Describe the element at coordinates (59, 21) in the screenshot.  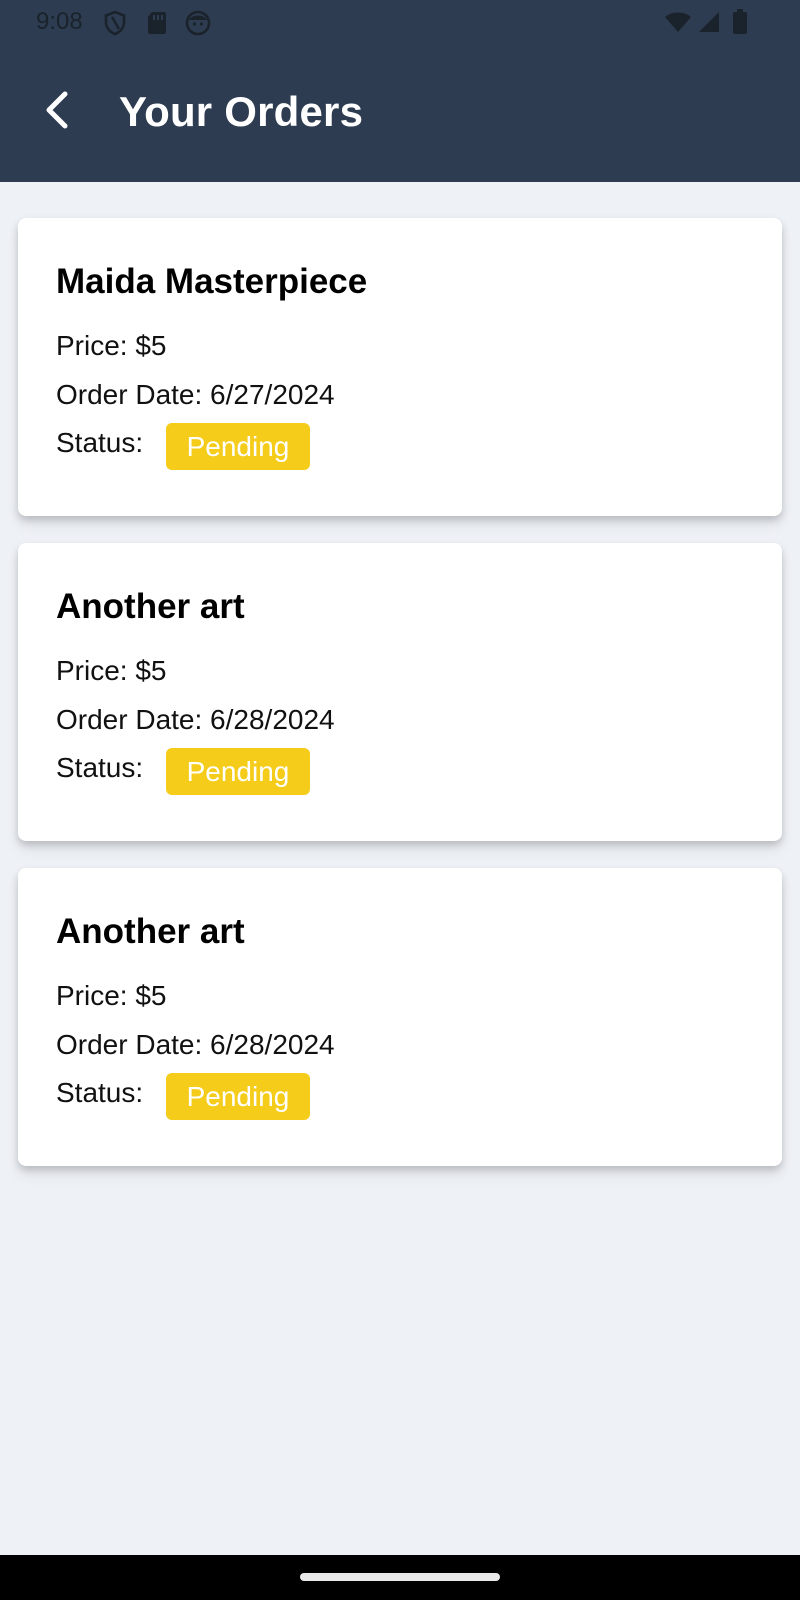
I see `status-time: 9:08` at that location.